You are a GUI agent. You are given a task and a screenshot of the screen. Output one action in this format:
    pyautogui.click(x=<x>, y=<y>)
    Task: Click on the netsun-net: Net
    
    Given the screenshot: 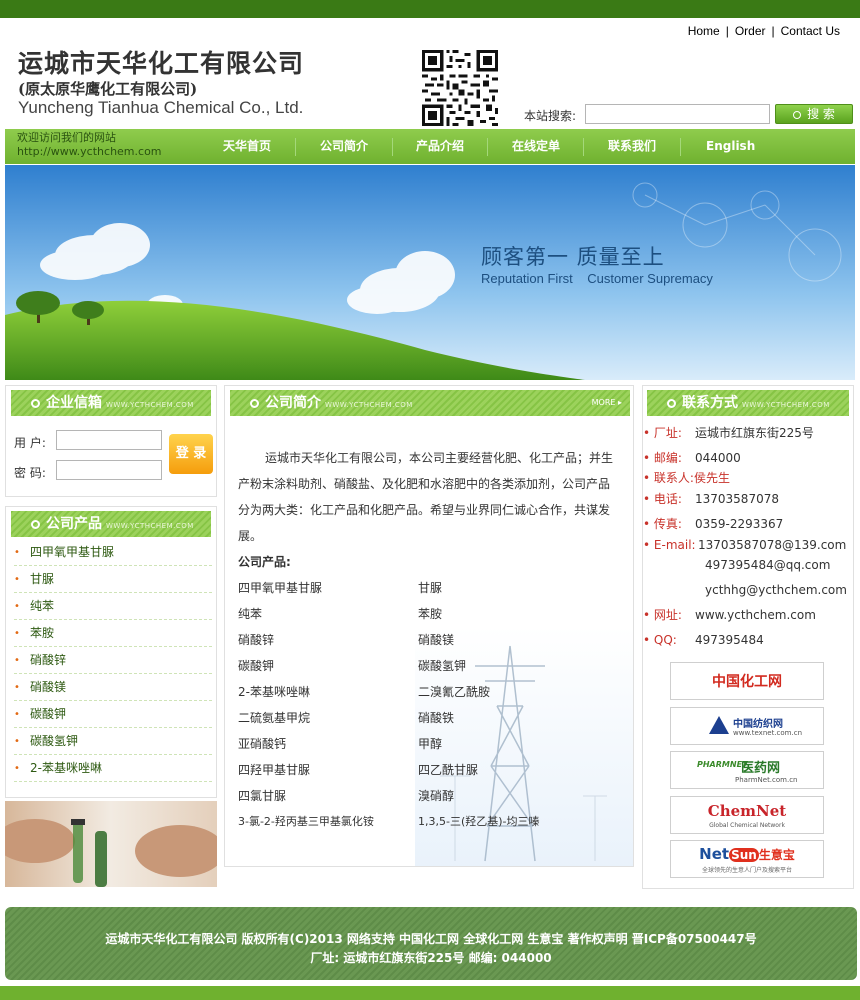 What is the action you would take?
    pyautogui.click(x=714, y=854)
    